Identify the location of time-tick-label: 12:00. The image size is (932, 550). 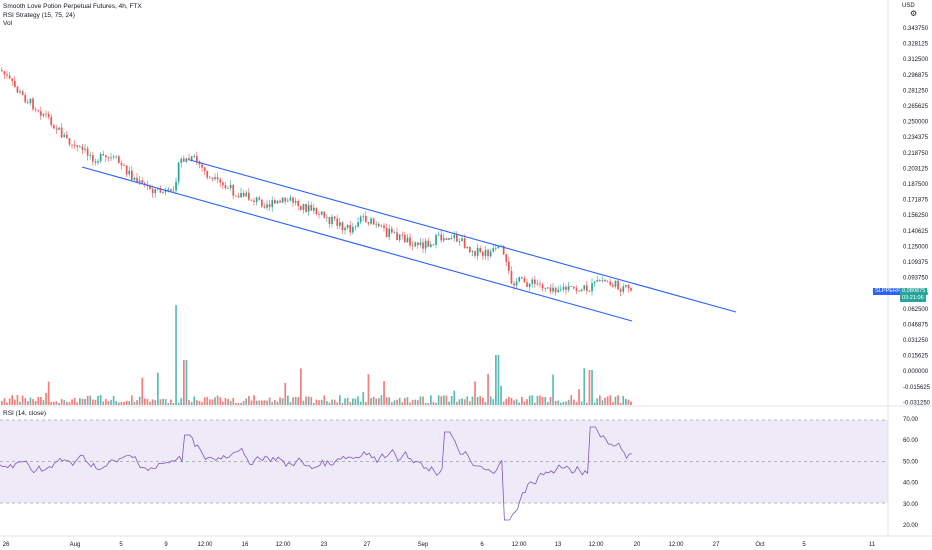
(283, 545).